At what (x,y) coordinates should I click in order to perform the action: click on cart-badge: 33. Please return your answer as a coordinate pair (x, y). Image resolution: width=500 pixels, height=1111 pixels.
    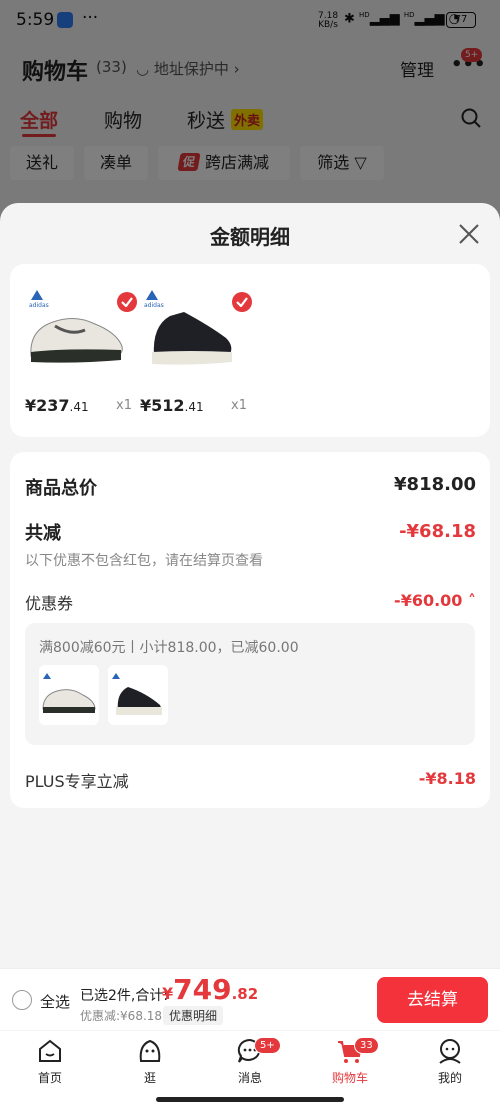
    Looking at the image, I should click on (366, 1045).